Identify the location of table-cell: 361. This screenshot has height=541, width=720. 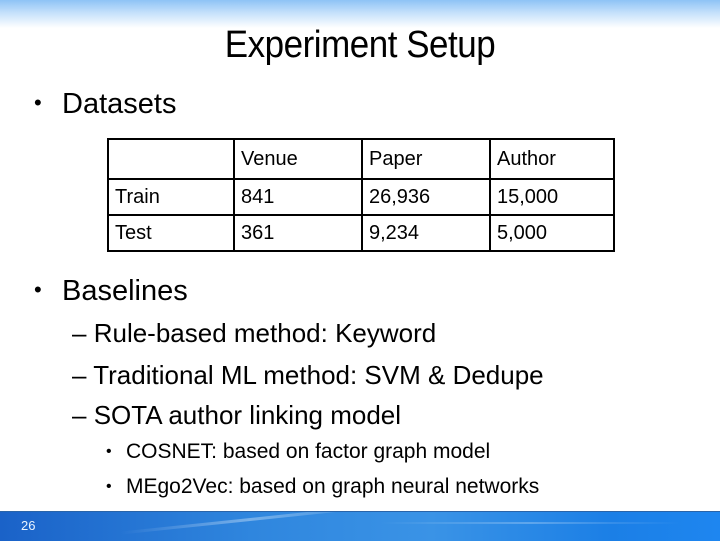
(298, 233).